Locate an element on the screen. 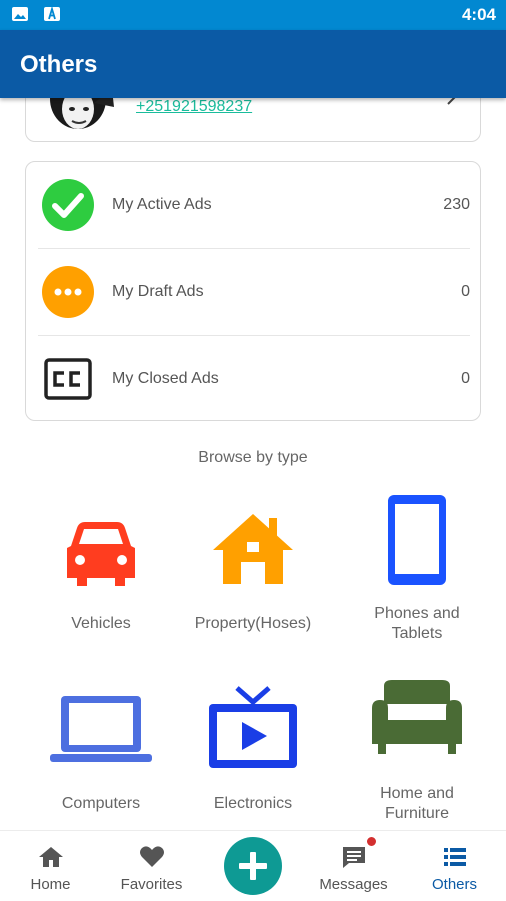  app-notification-icon is located at coordinates (52, 14).